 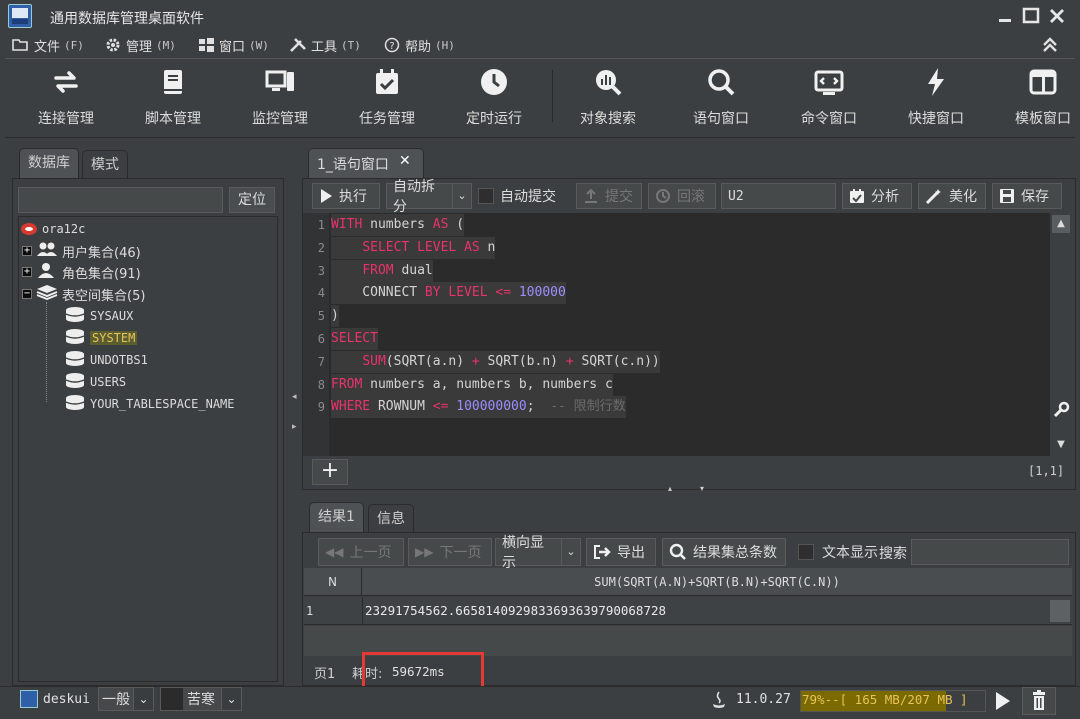 I want to click on tab-info: 信息, so click(x=391, y=519).